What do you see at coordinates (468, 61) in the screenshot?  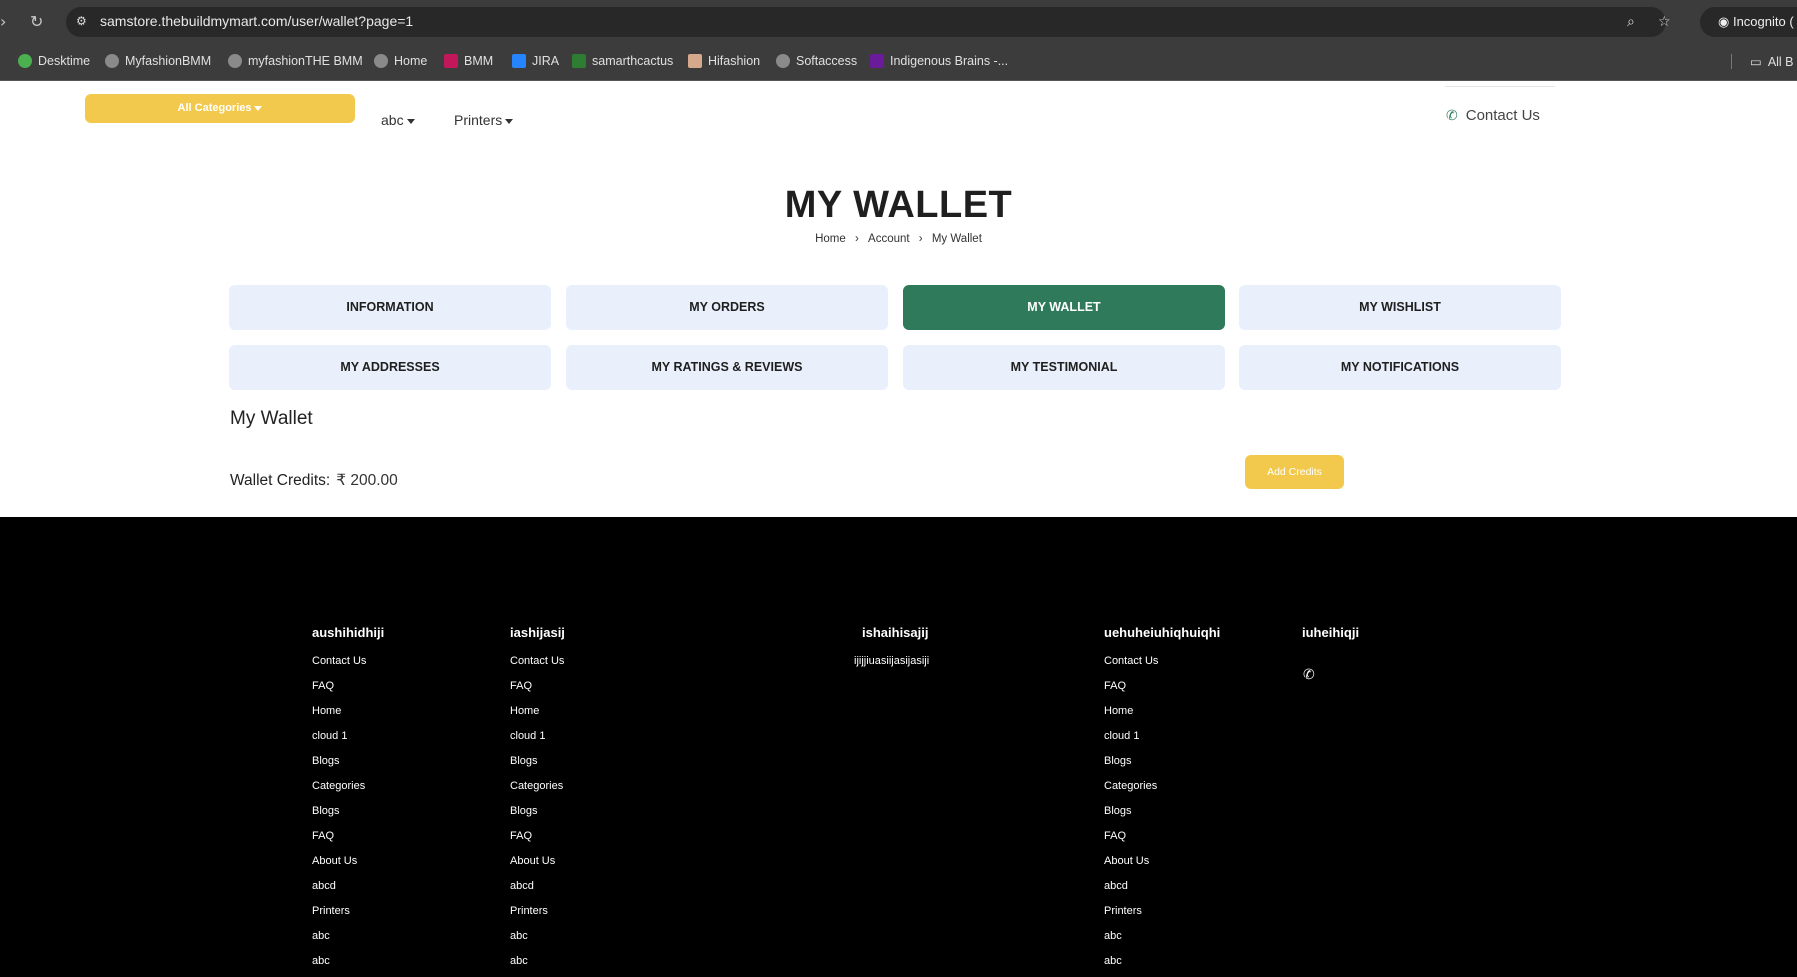 I see `bookmark-bmm: BMM` at bounding box center [468, 61].